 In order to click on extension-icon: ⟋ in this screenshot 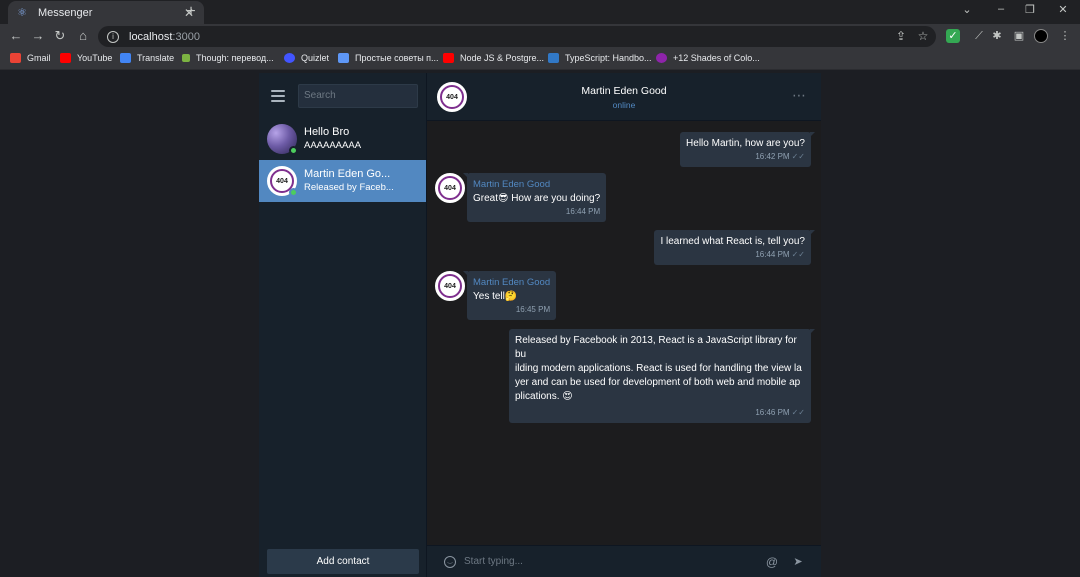, I will do `click(979, 36)`.